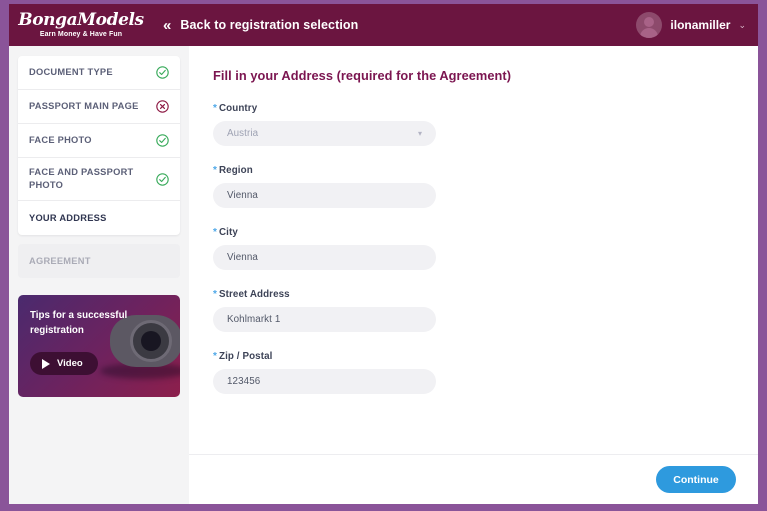  I want to click on region-value: Vienna, so click(242, 195).